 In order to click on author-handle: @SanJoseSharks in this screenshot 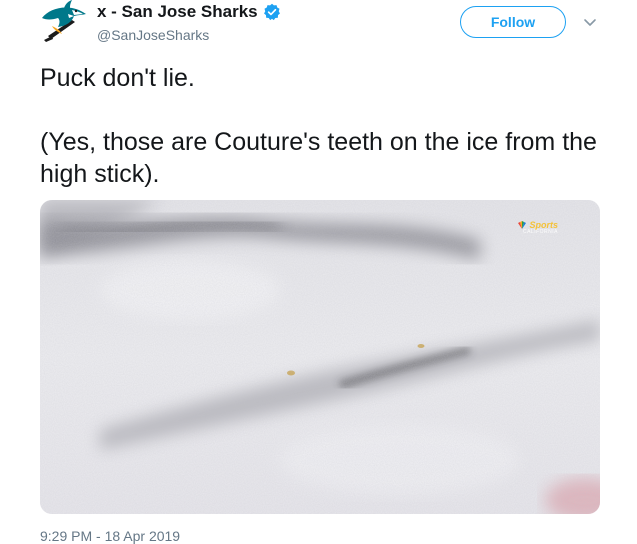, I will do `click(153, 35)`.